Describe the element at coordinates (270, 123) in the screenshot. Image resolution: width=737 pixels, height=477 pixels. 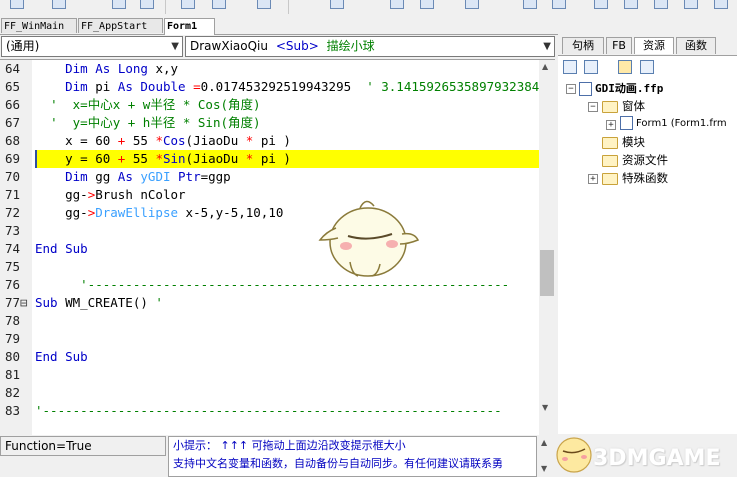
I see `code-line: 67 ' y=中心y + h半径 * Sin(角度)` at that location.